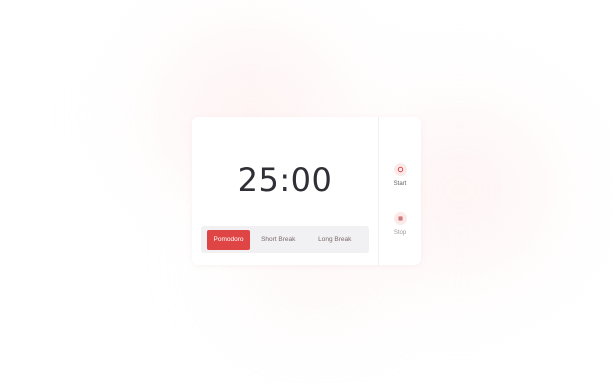 Image resolution: width=612 pixels, height=383 pixels. I want to click on controls-panel: Start Stop, so click(400, 191).